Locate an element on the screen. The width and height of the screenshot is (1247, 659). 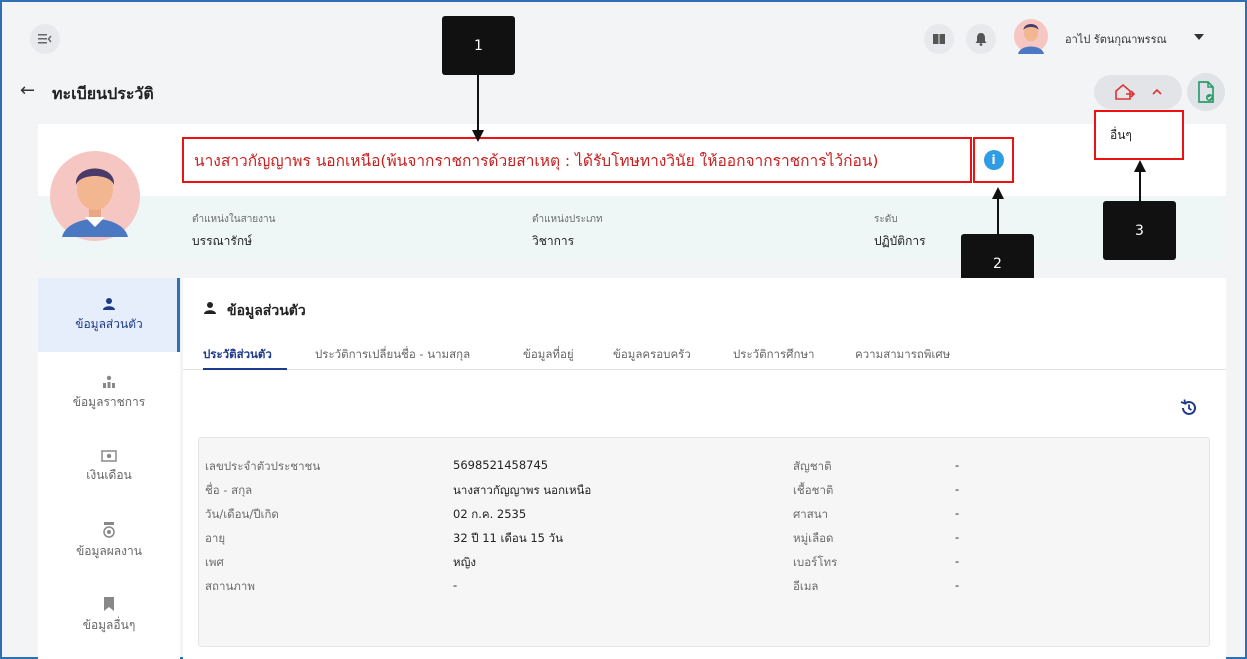
chevron-down-icon is located at coordinates (1199, 37).